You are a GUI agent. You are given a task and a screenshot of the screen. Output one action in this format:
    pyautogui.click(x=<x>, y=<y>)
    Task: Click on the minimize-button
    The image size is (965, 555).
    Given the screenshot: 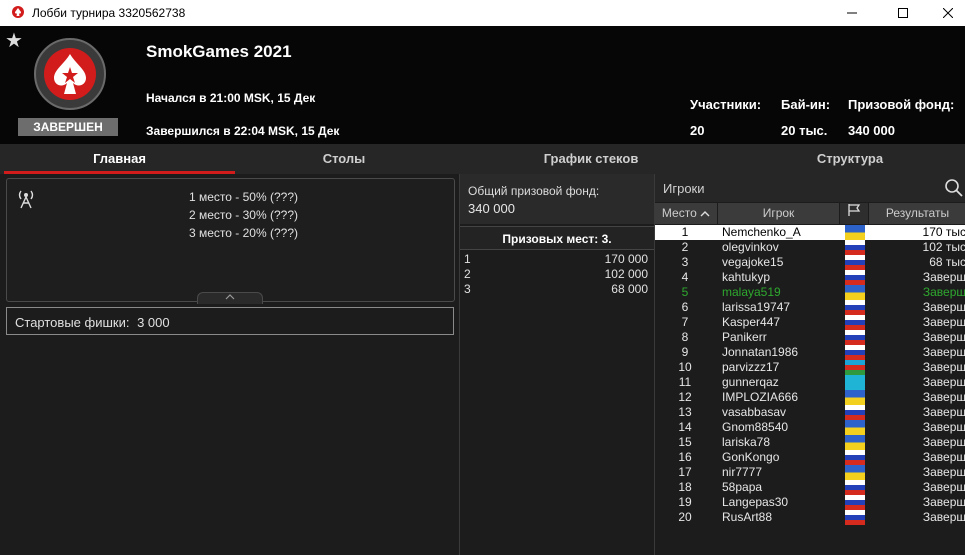 What is the action you would take?
    pyautogui.click(x=852, y=13)
    